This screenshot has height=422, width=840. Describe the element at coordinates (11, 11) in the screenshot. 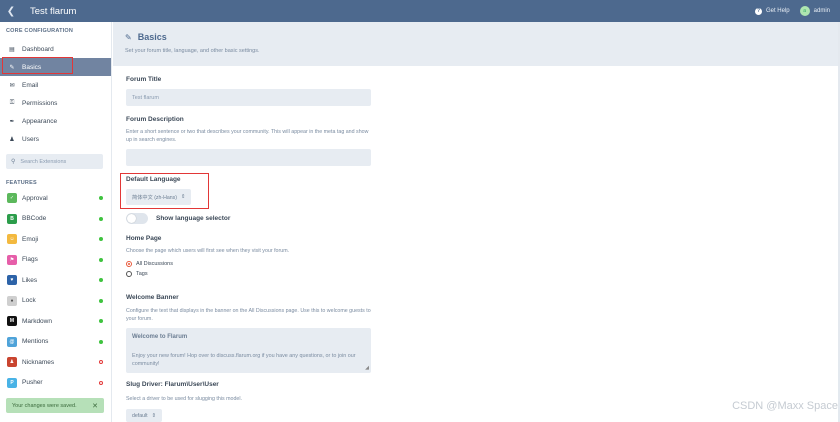

I see `chevron-left-icon: ❮` at that location.